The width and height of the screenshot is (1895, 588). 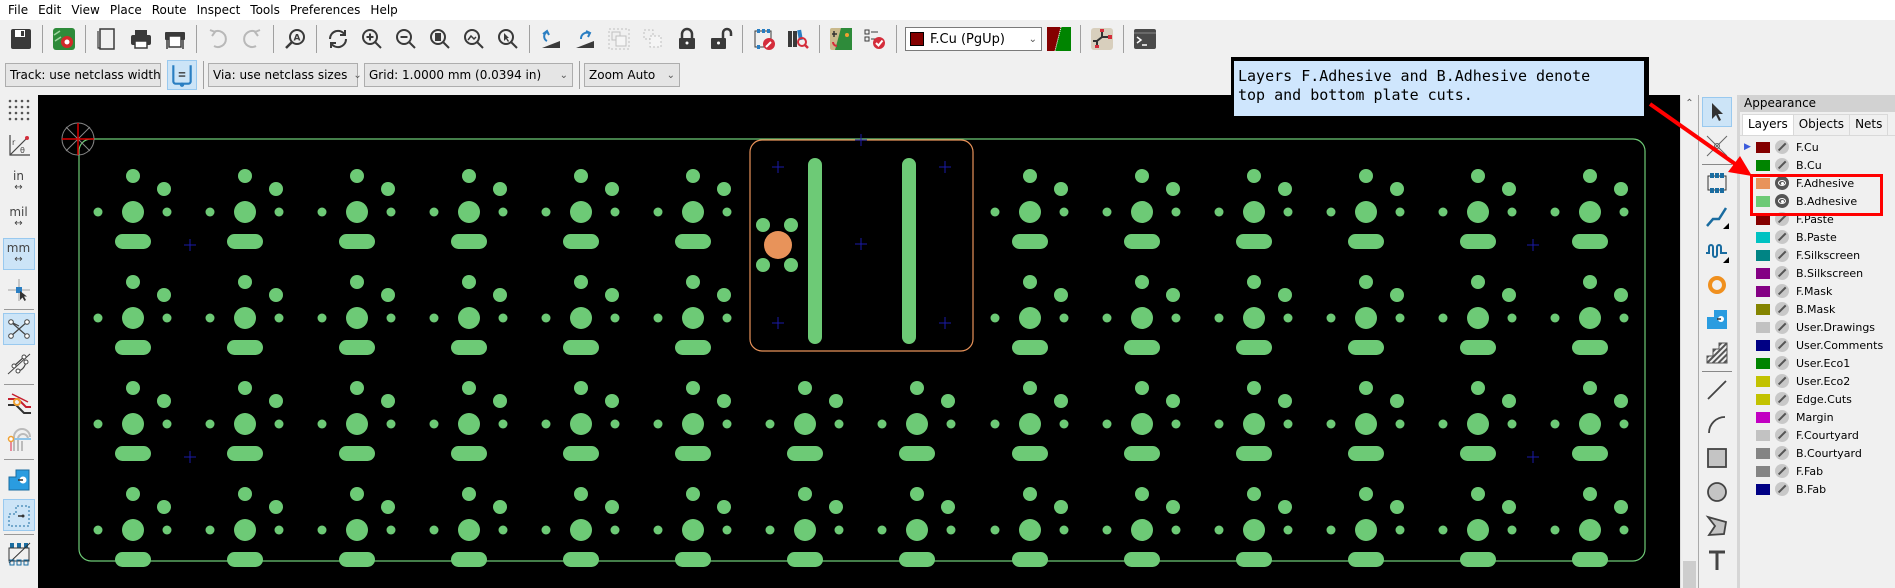 What do you see at coordinates (19, 110) in the screenshot?
I see `grid-toggle-button` at bounding box center [19, 110].